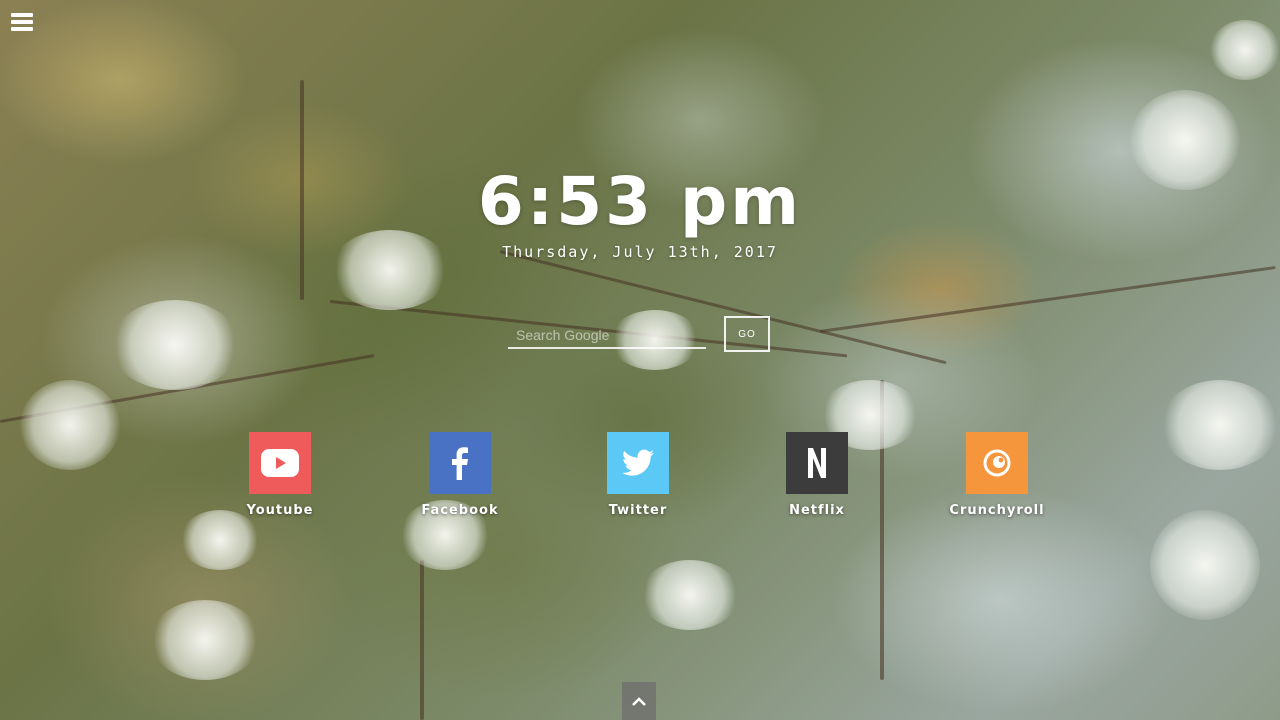 This screenshot has width=1280, height=720. Describe the element at coordinates (638, 463) in the screenshot. I see `twitter-icon` at that location.